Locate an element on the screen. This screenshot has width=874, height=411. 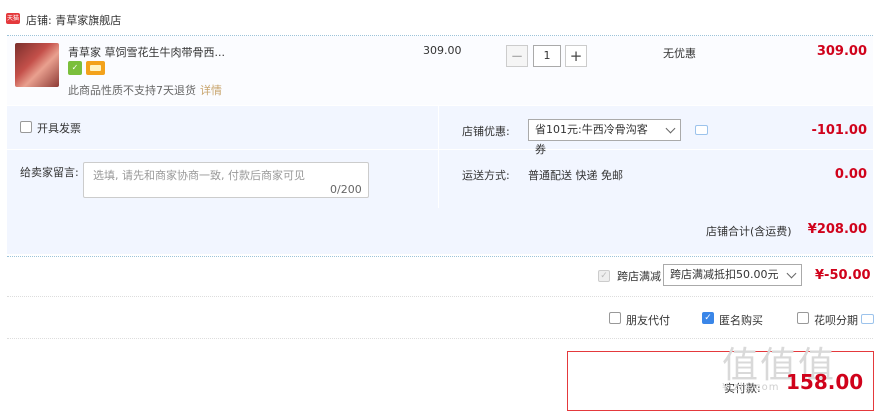
product-thumbnail is located at coordinates (37, 65).